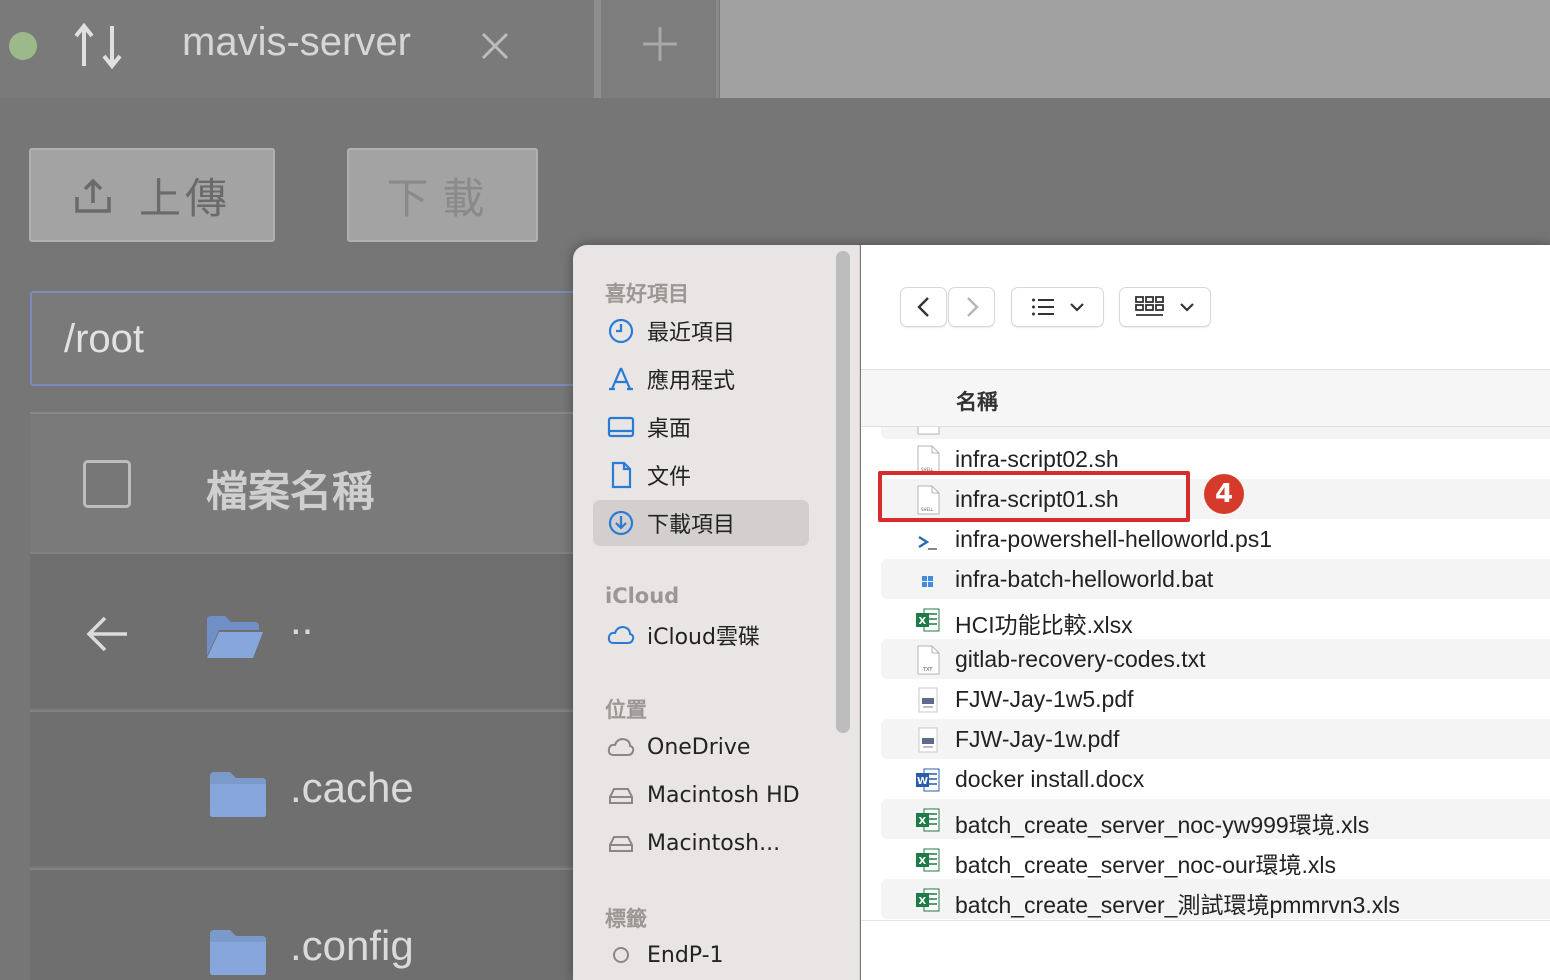 Image resolution: width=1550 pixels, height=980 pixels. I want to click on file-name: infra-script02.sh, so click(1037, 459).